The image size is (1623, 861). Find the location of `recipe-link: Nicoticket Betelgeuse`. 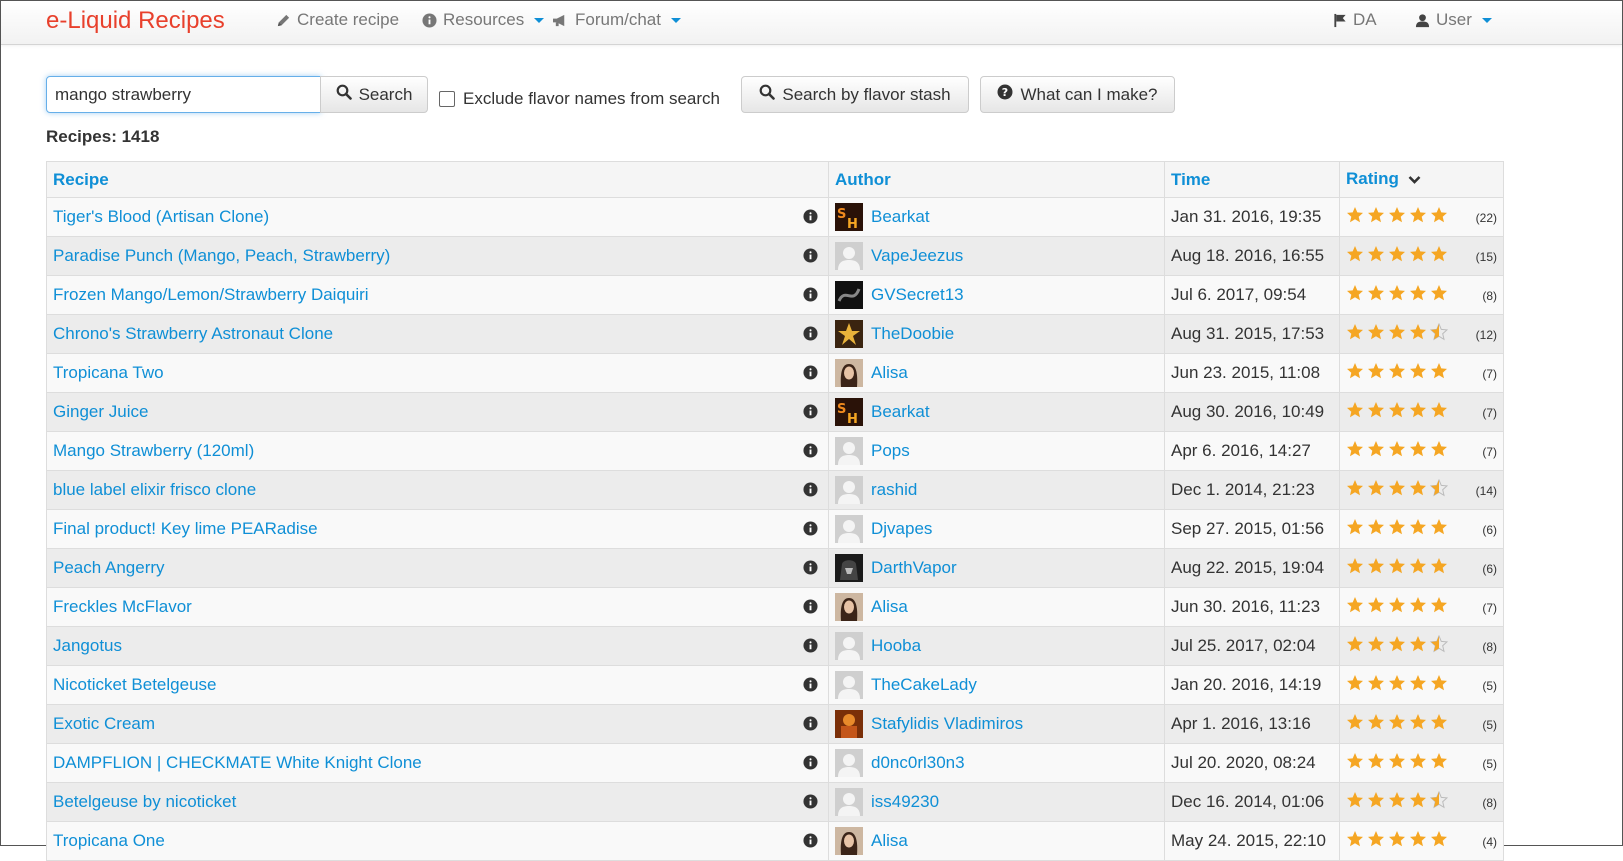

recipe-link: Nicoticket Betelgeuse is located at coordinates (134, 684).